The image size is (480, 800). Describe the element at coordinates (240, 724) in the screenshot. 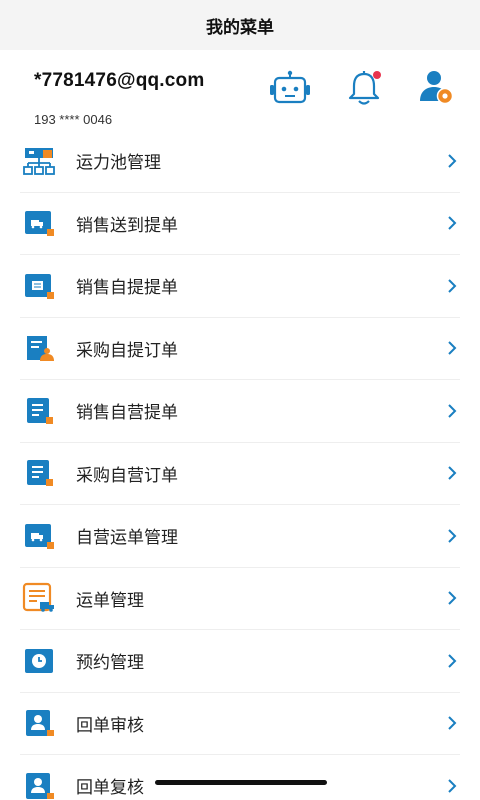

I see `menu-item-receipt-review: 回单审核` at that location.